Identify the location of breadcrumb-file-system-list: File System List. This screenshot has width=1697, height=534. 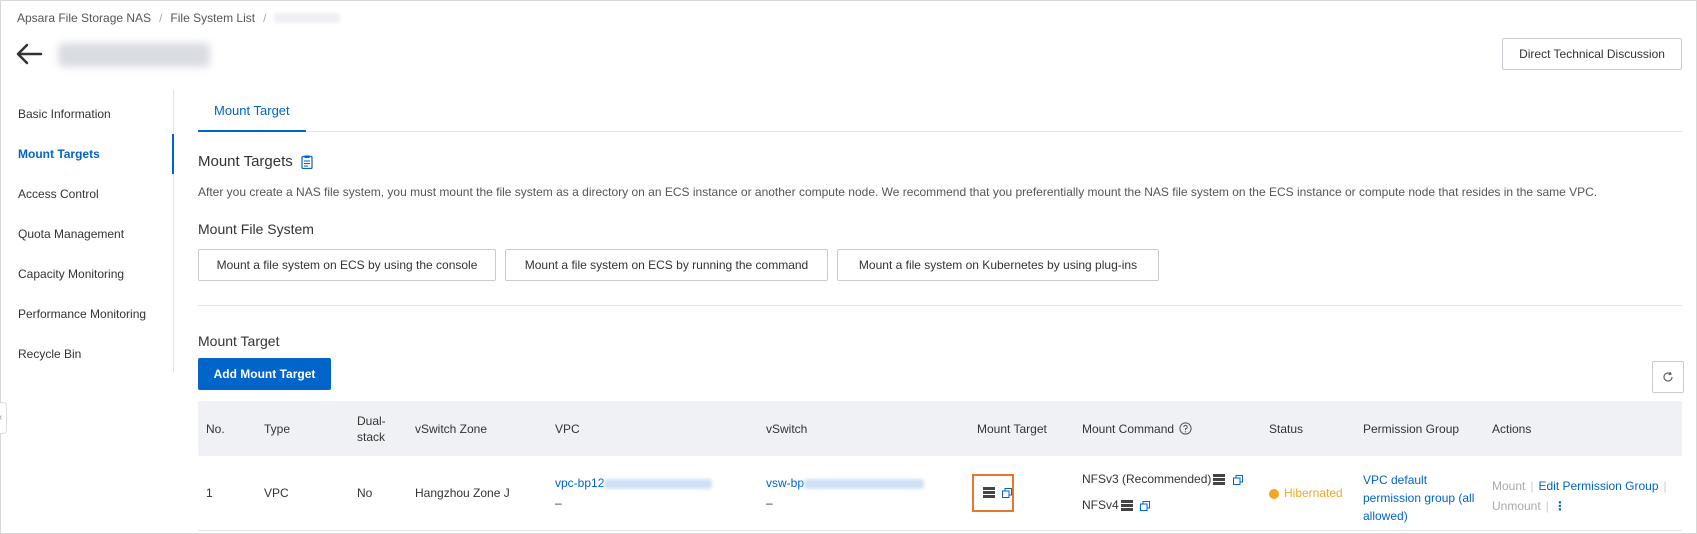
(212, 18).